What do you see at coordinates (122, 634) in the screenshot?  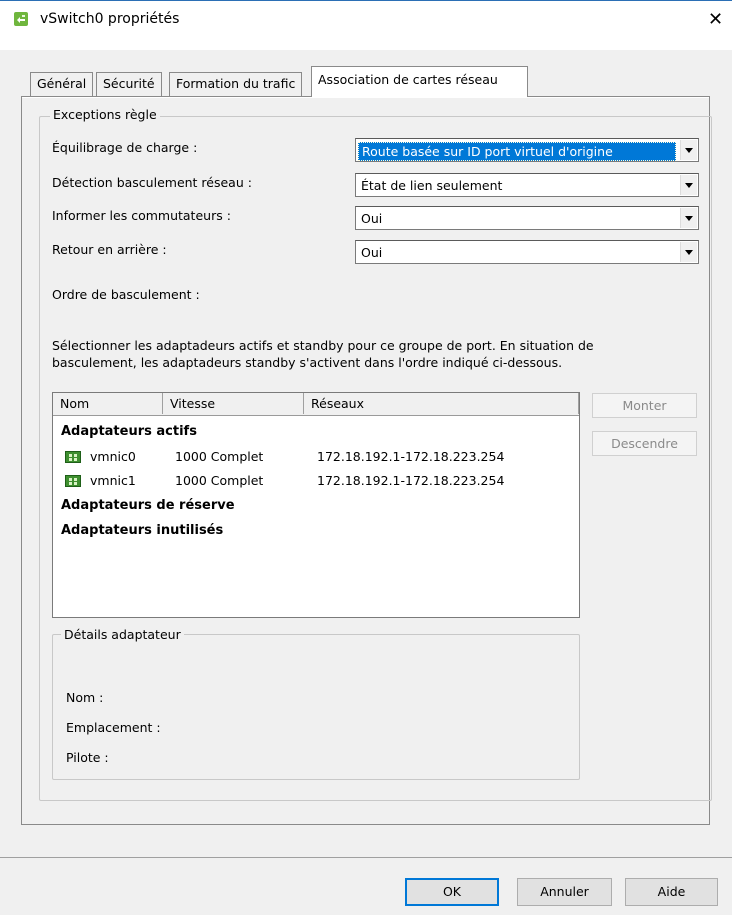 I see `adapter-details-legend: Détails adaptateur` at bounding box center [122, 634].